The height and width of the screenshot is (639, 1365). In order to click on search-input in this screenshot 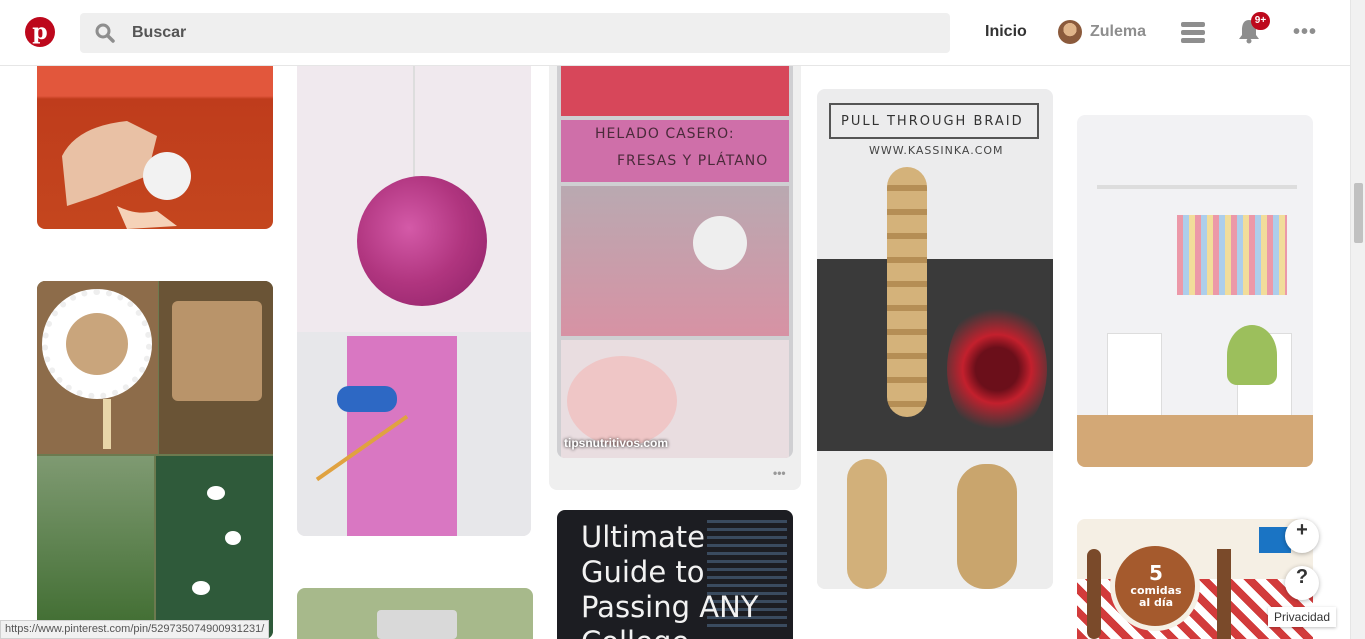, I will do `click(532, 33)`.